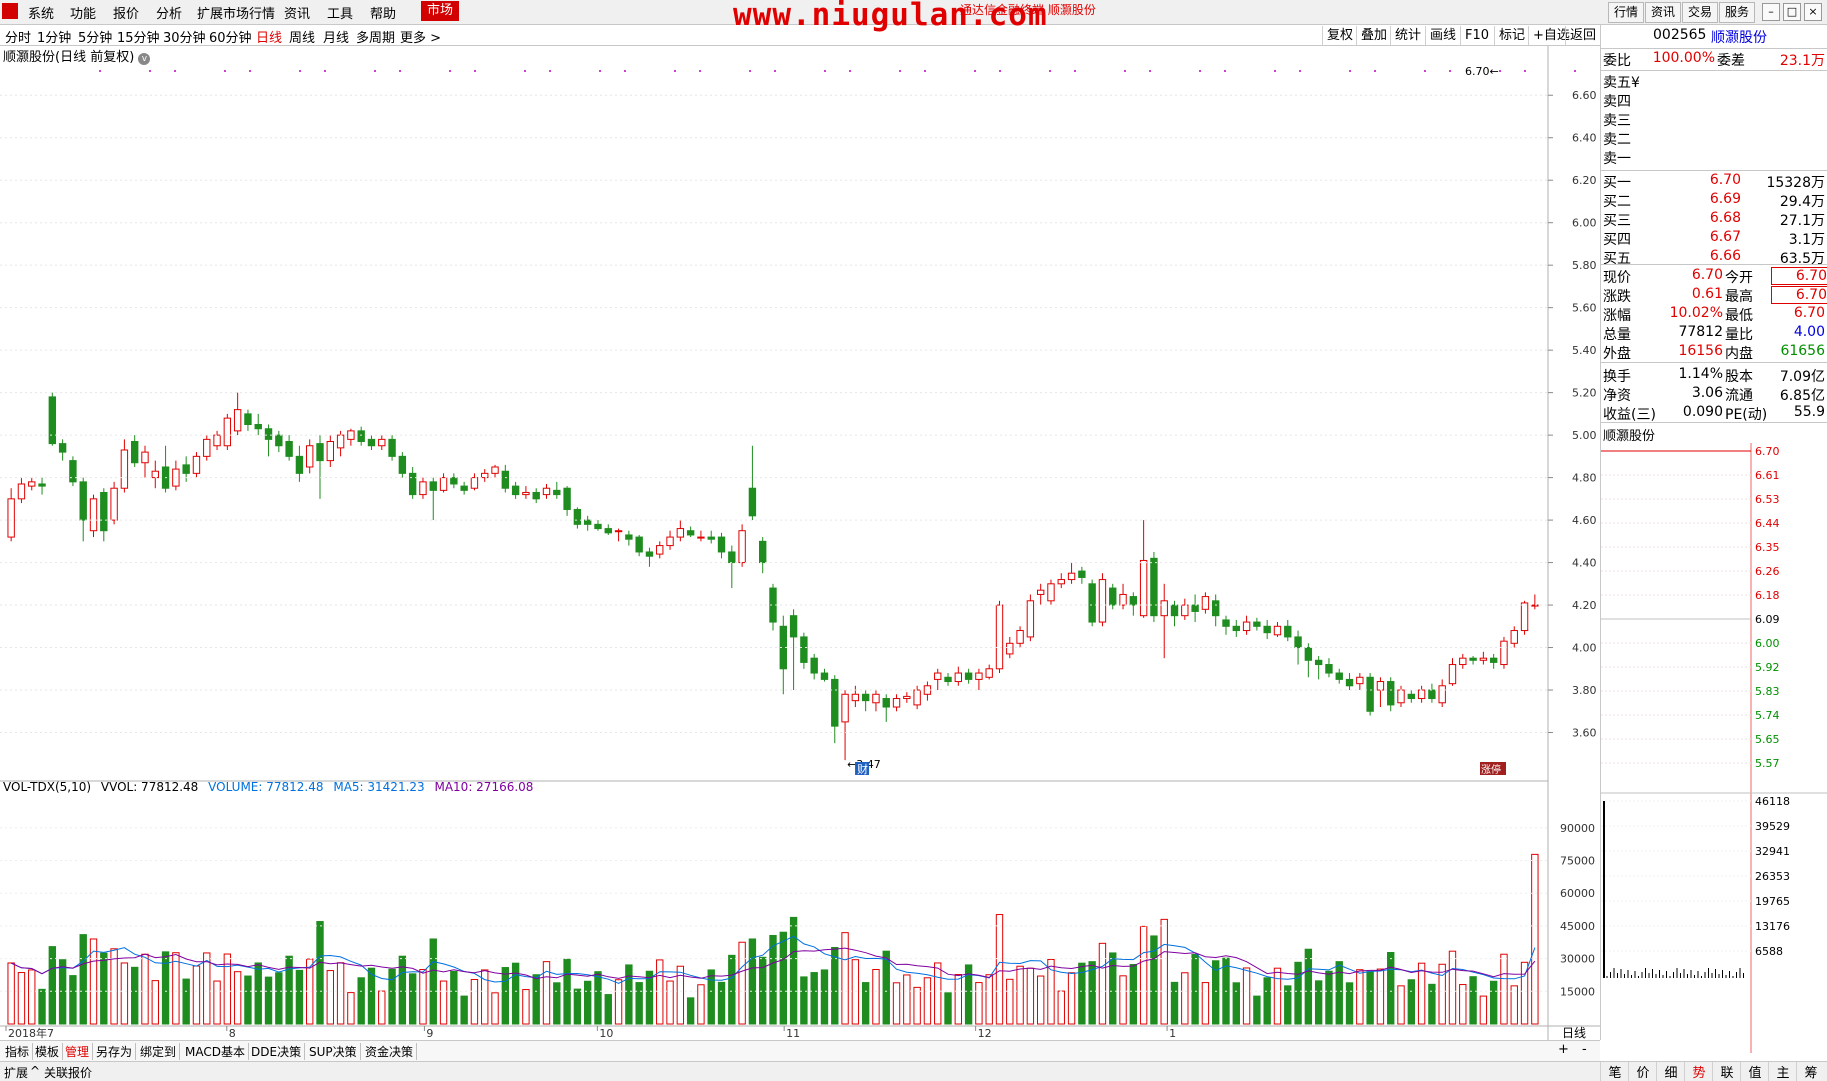  Describe the element at coordinates (54, 36) in the screenshot. I see `period-1min: 1分钟` at that location.